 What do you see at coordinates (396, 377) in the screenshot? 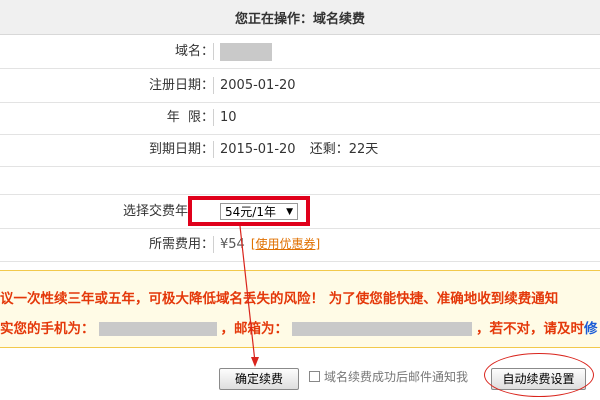
I see `email-notify-label: 域名续费成功后邮件通知我` at bounding box center [396, 377].